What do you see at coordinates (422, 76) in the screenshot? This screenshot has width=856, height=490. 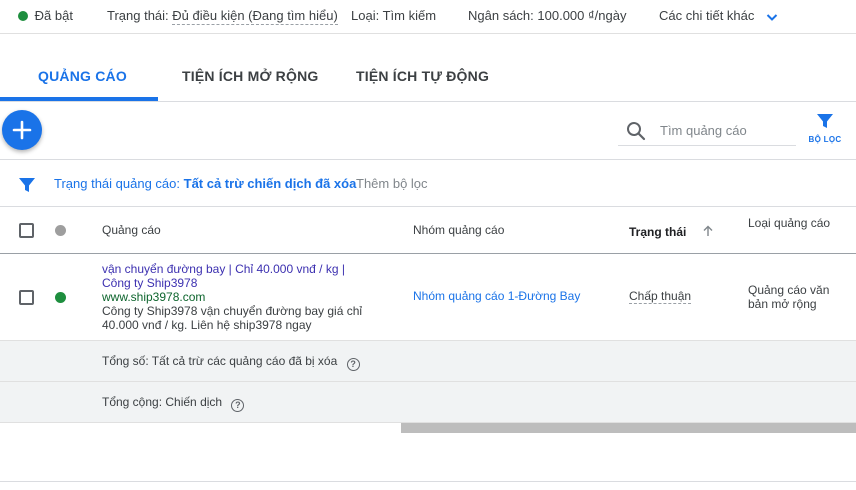 I see `tab-automated-extensions: TIỆN ÍCH TỰ ĐỘNG` at bounding box center [422, 76].